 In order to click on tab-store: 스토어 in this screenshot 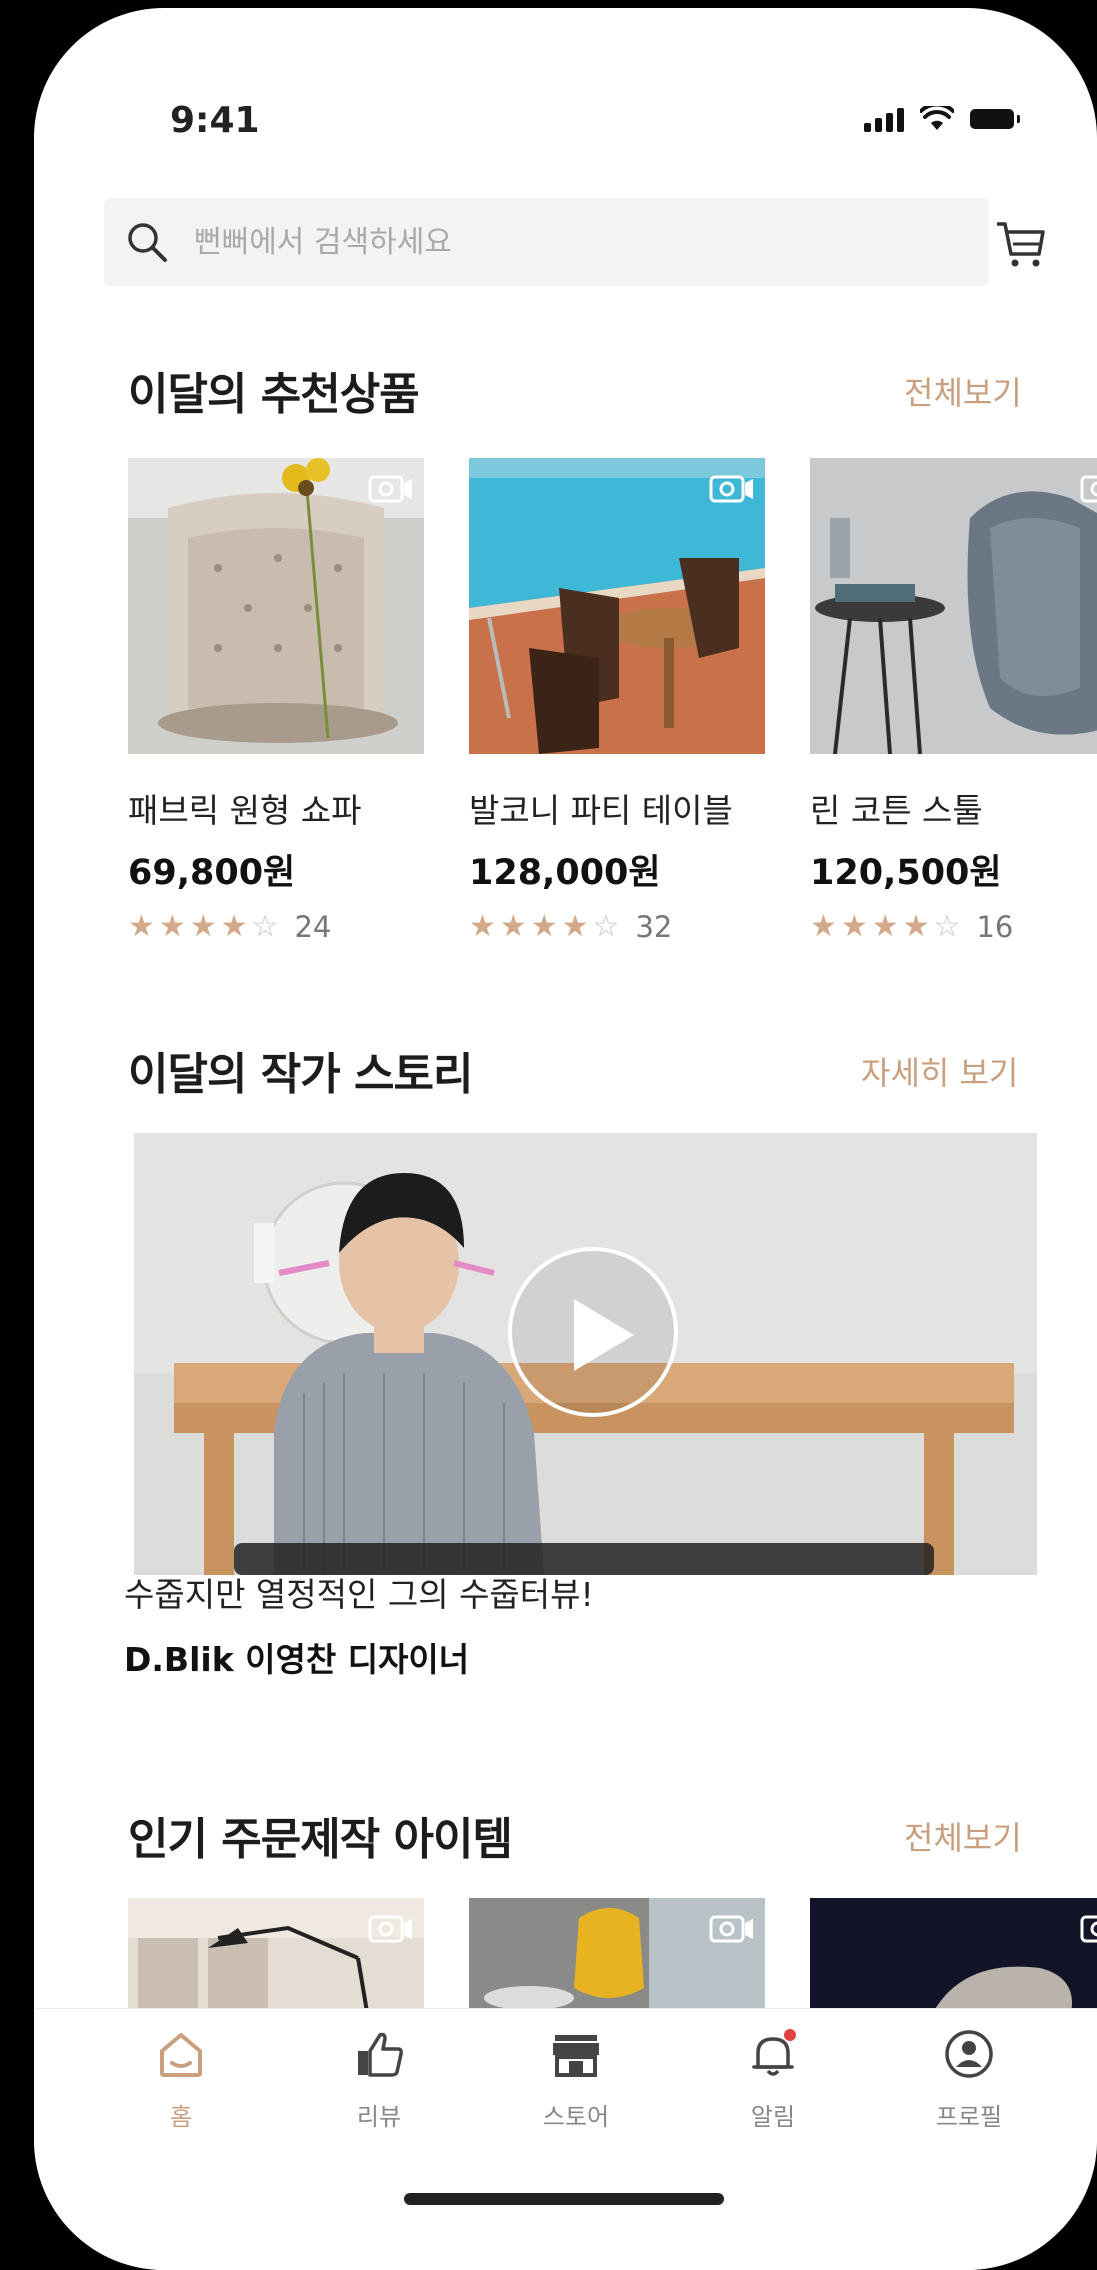, I will do `click(576, 2079)`.